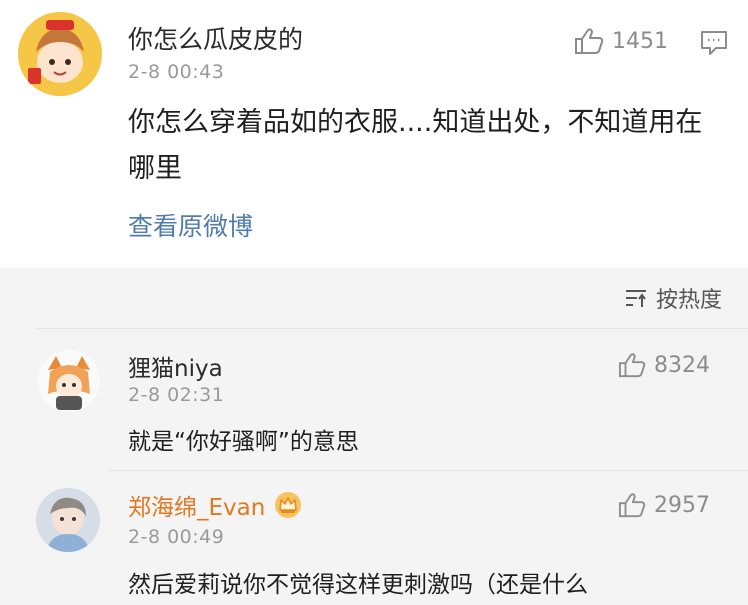 The width and height of the screenshot is (748, 605). Describe the element at coordinates (688, 300) in the screenshot. I see `sort-label: 按热度` at that location.